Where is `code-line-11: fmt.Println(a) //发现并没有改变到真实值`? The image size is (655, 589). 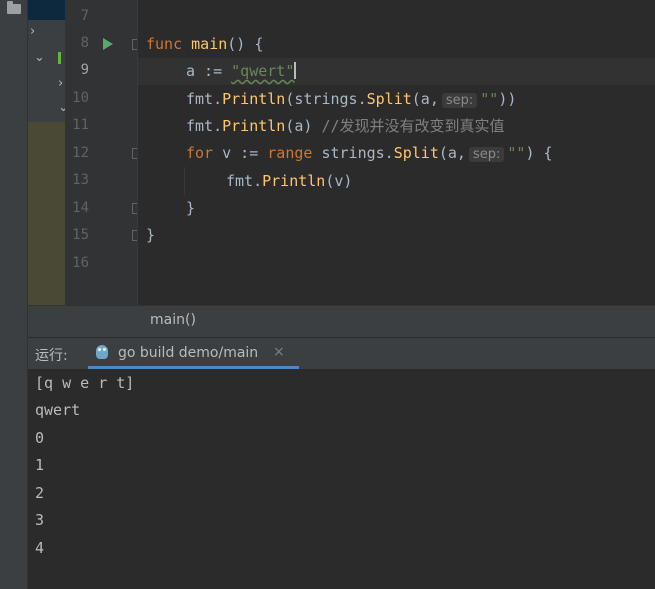
code-line-11: fmt.Println(a) //发现并没有改变到真实值 is located at coordinates (345, 126).